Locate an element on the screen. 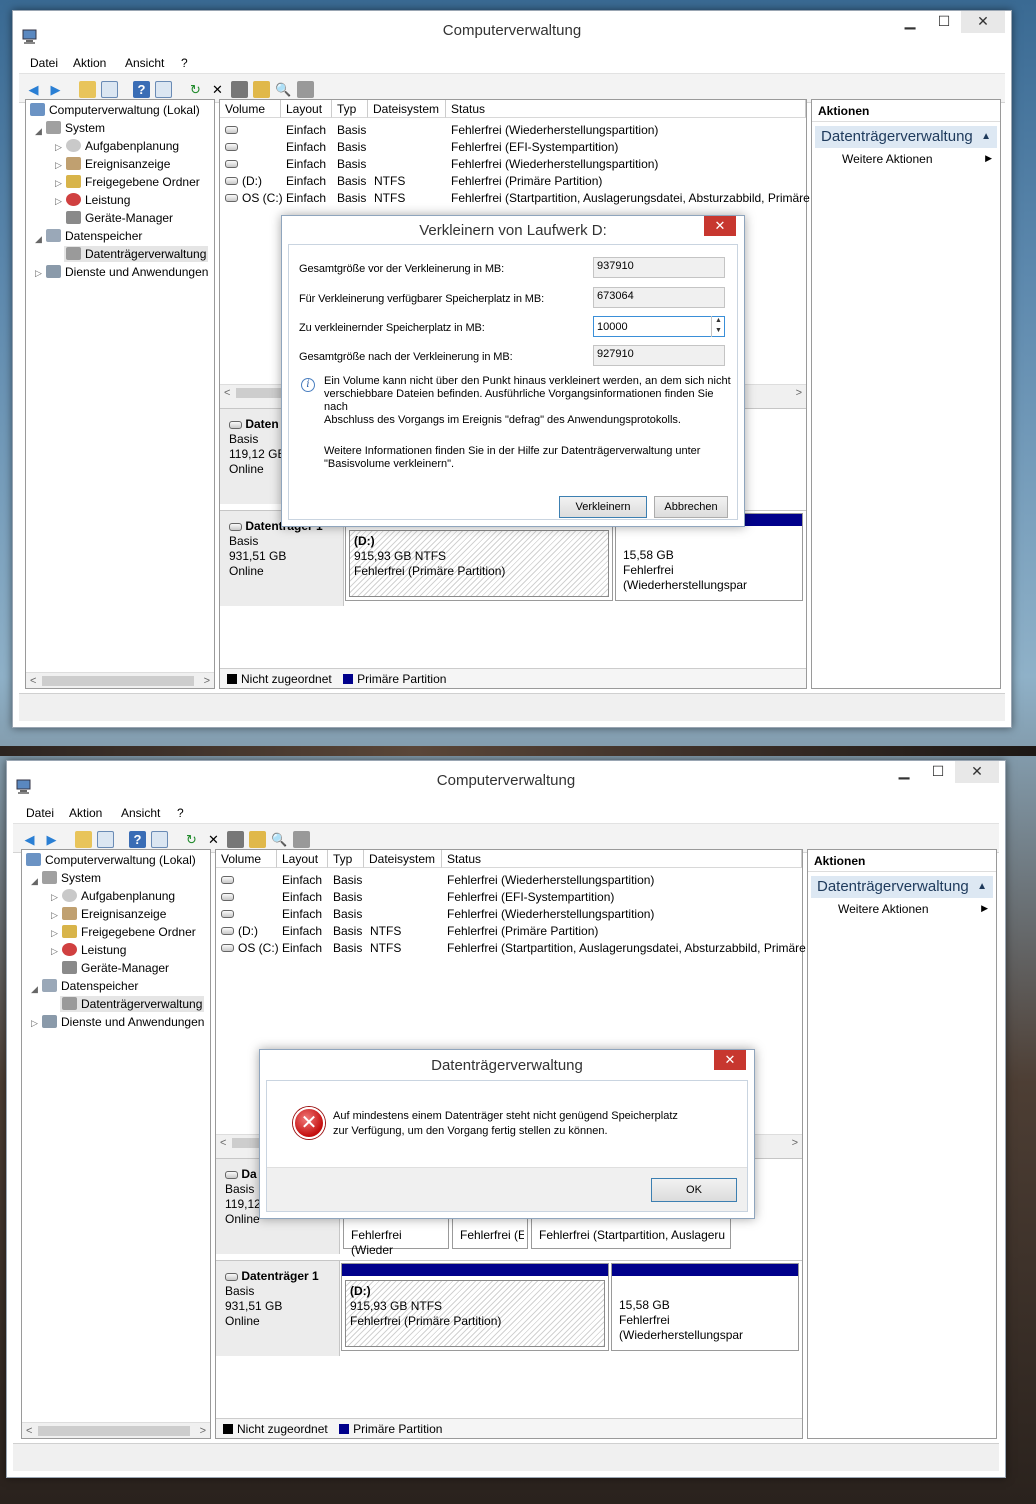  cancel-button: Abbrechen is located at coordinates (691, 507).